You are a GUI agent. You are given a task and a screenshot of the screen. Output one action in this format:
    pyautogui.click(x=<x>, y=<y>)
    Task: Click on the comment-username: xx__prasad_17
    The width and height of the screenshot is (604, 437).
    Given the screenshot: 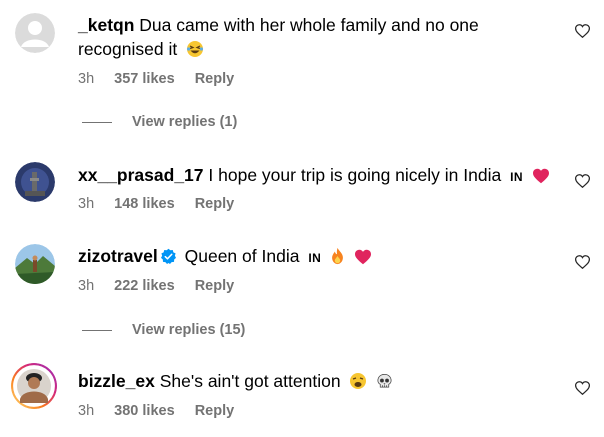 What is the action you would take?
    pyautogui.click(x=141, y=175)
    